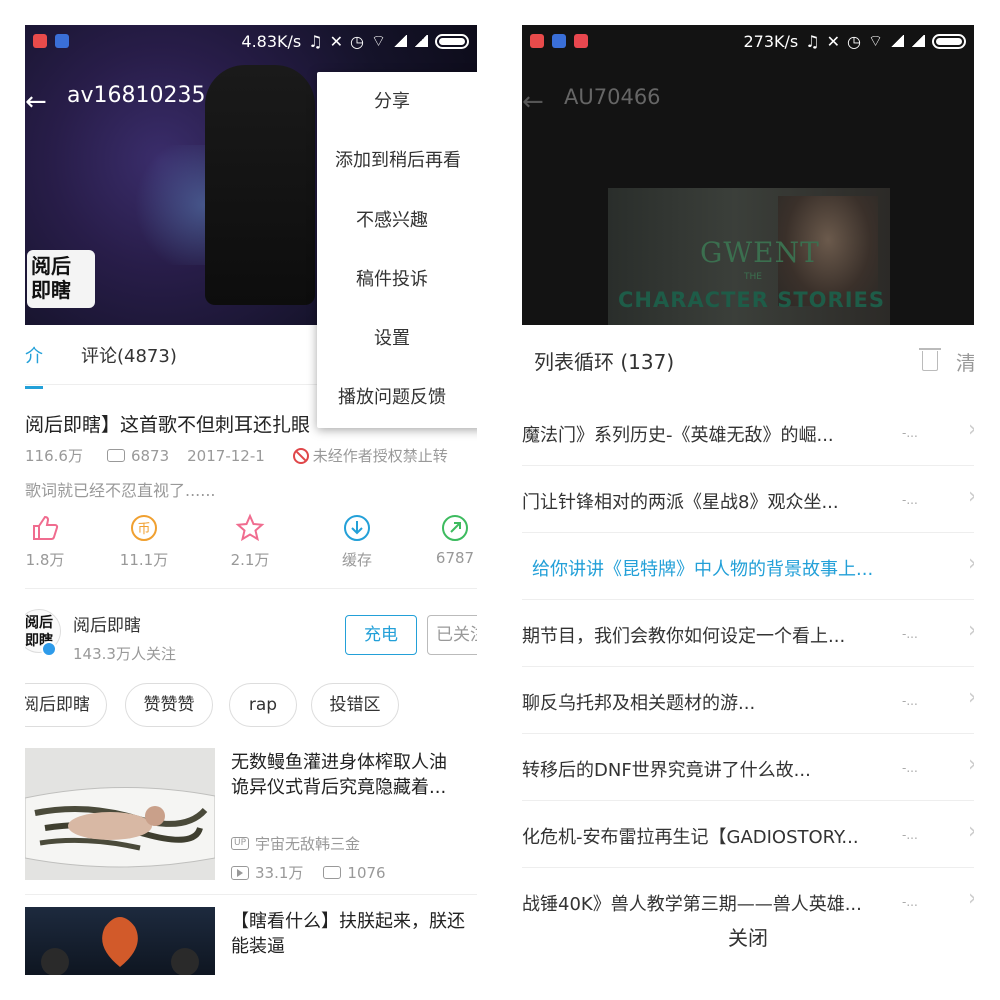 The image size is (1000, 1000). I want to click on list-item: 聊反乌托邦及相关题材的游... -... ›, so click(748, 700).